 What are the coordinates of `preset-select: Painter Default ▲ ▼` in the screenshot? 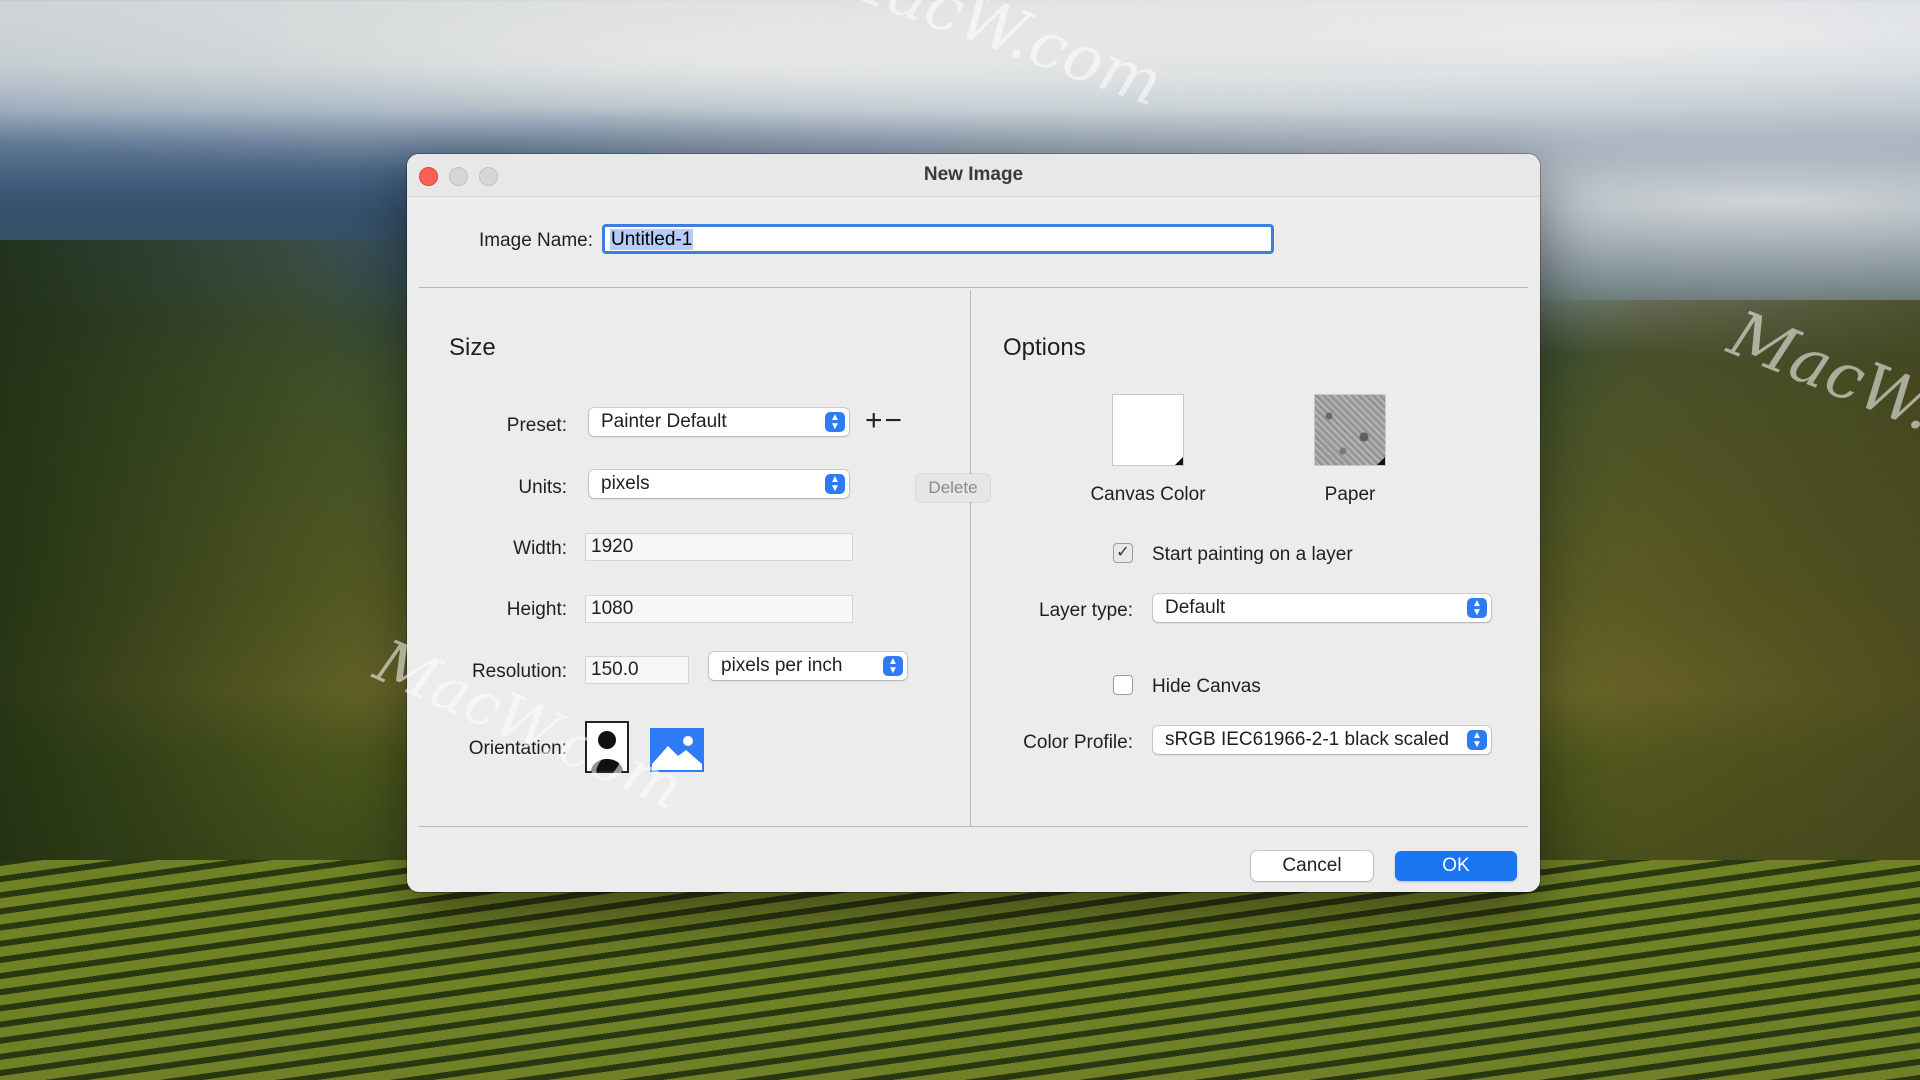 It's located at (719, 422).